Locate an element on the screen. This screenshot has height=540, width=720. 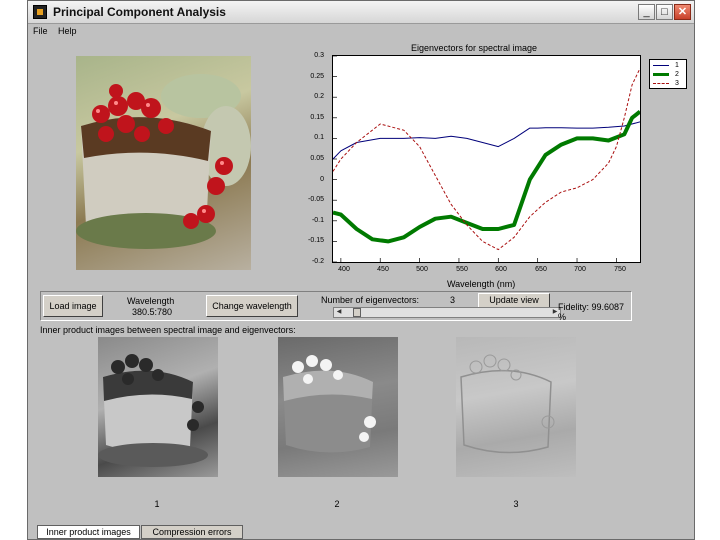
legend-entry: 2 is located at coordinates (669, 74).